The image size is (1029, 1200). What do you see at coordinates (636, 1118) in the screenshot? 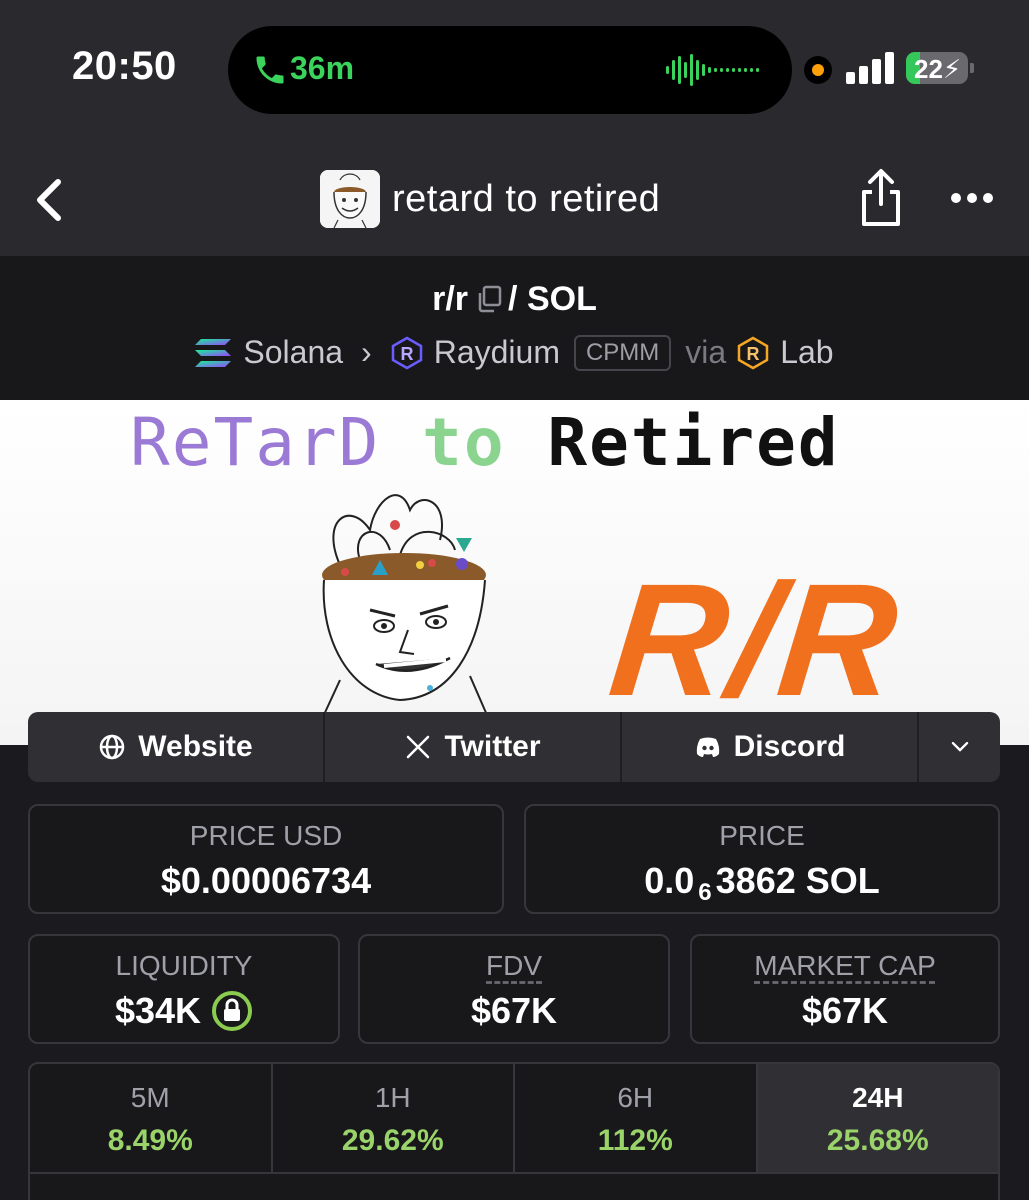
I see `tab-6h: 6H 112%` at bounding box center [636, 1118].